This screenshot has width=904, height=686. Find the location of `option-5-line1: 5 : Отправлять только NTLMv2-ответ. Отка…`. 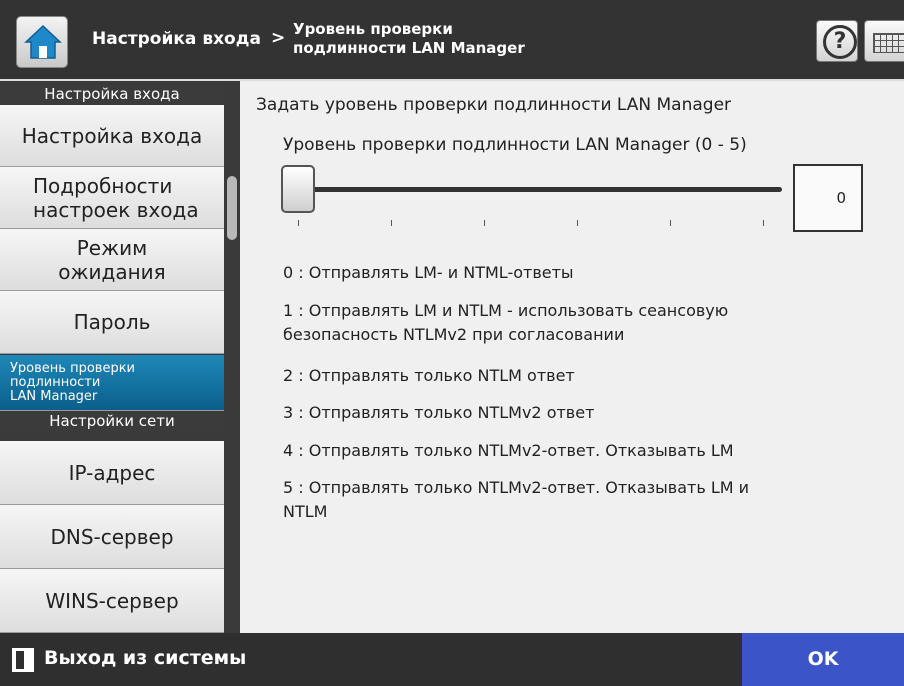

option-5-line1: 5 : Отправлять только NTLMv2-ответ. Отка… is located at coordinates (516, 487).